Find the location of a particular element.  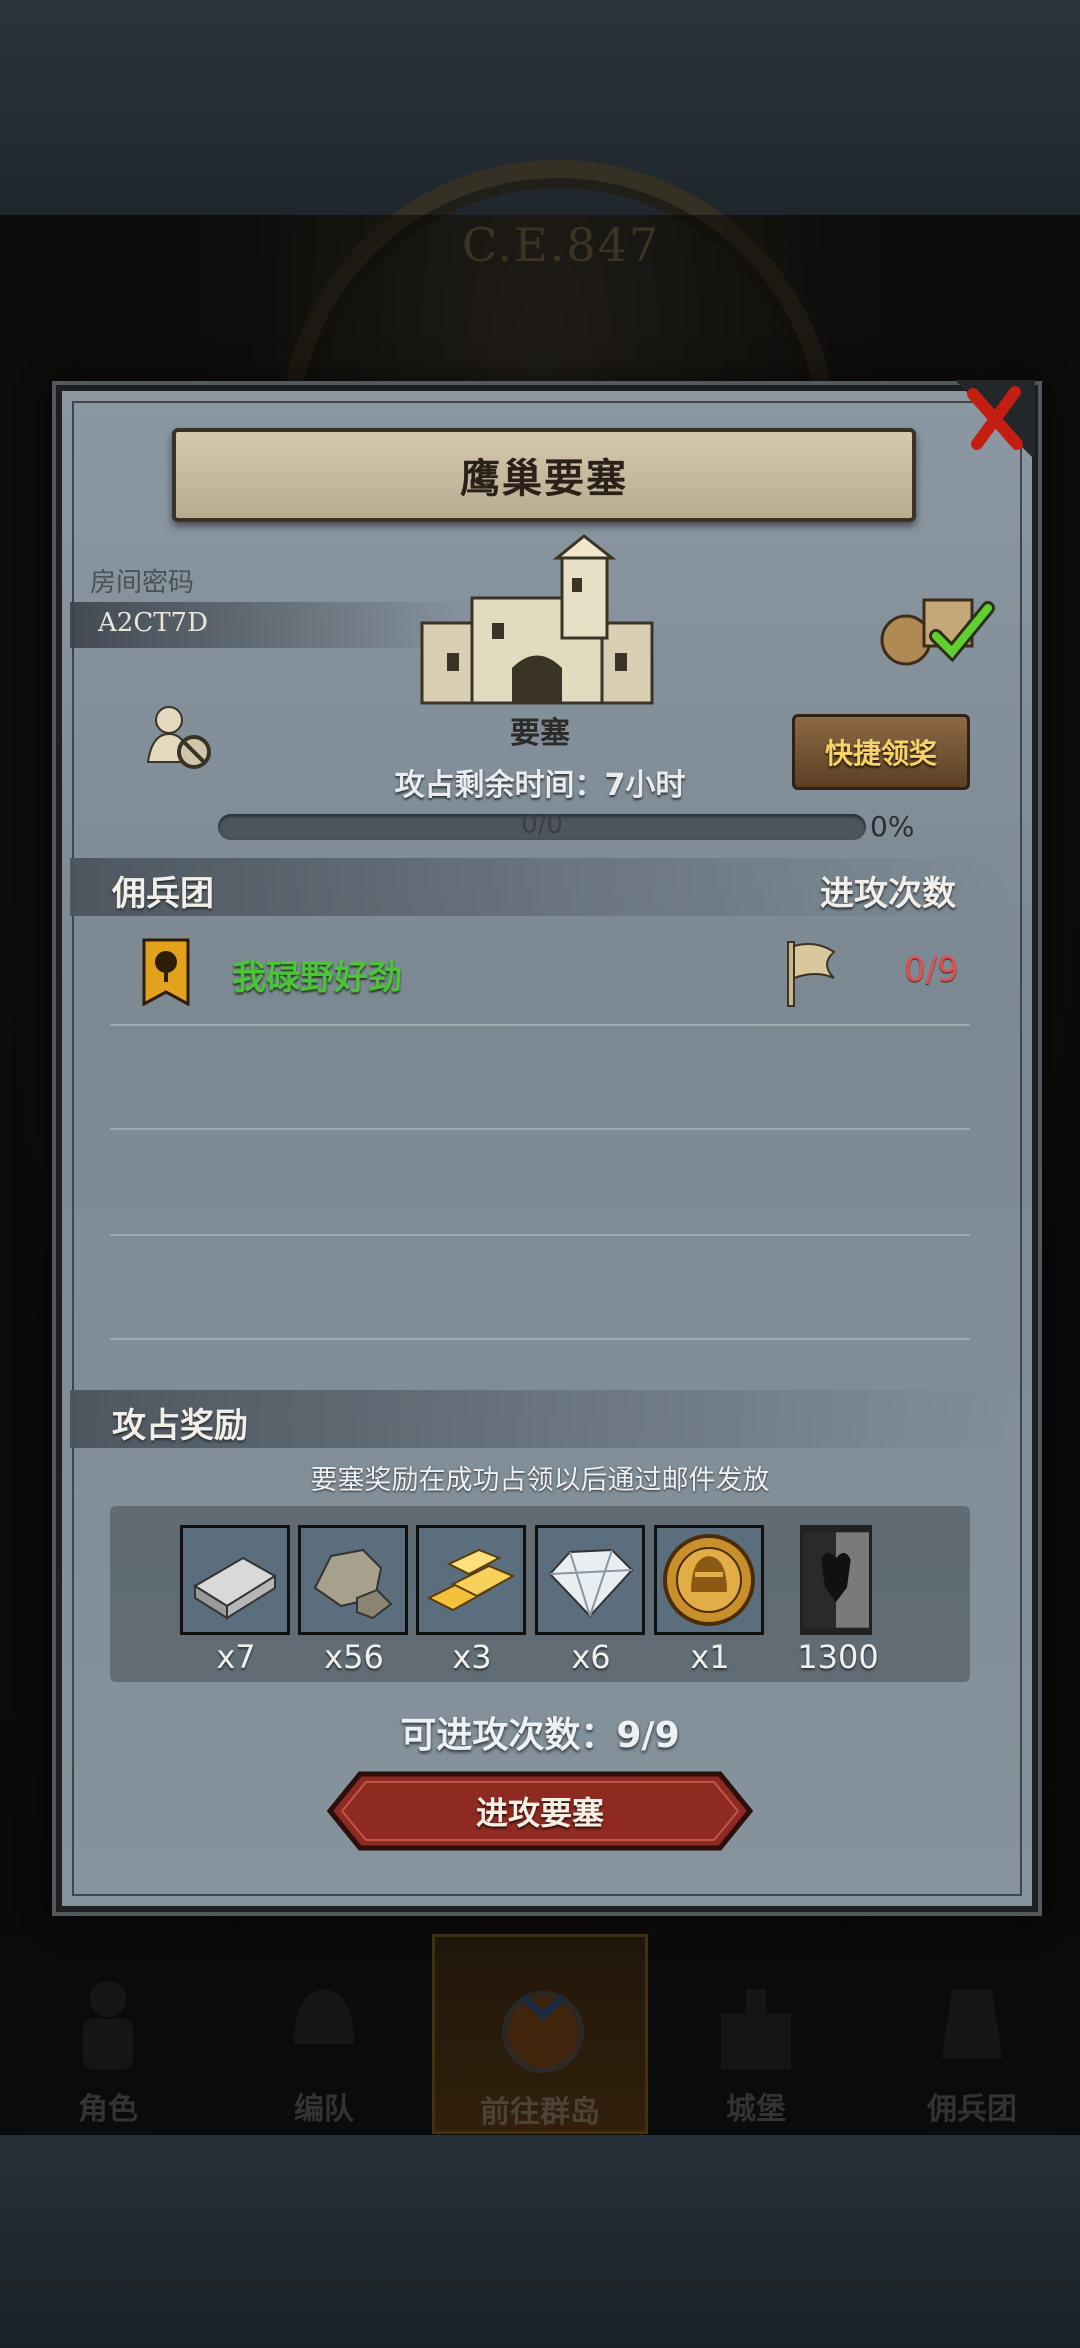

reward-note: 要塞奖励在成功占领以后通过邮件发放 is located at coordinates (540, 1480).